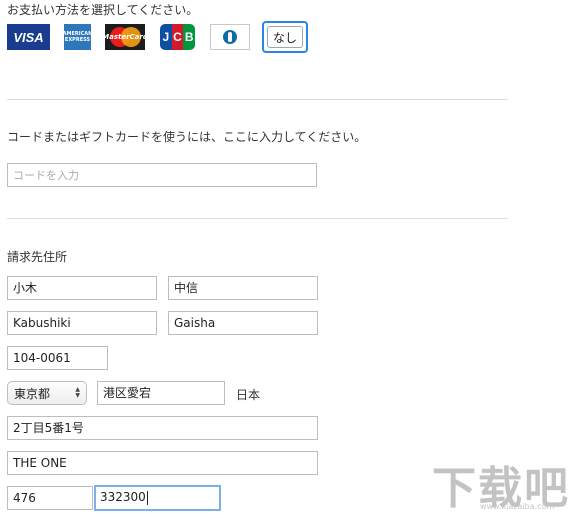 The width and height of the screenshot is (577, 518). I want to click on jcb-letter-c: C, so click(177, 37).